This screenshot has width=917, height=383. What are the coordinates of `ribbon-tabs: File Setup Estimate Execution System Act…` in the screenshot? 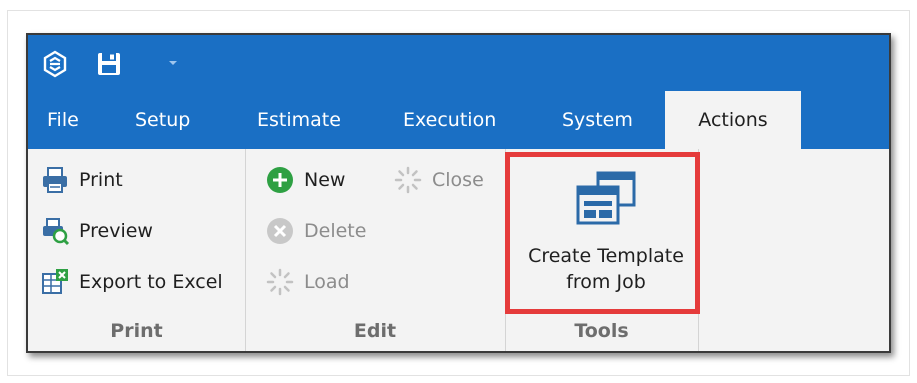 It's located at (458, 120).